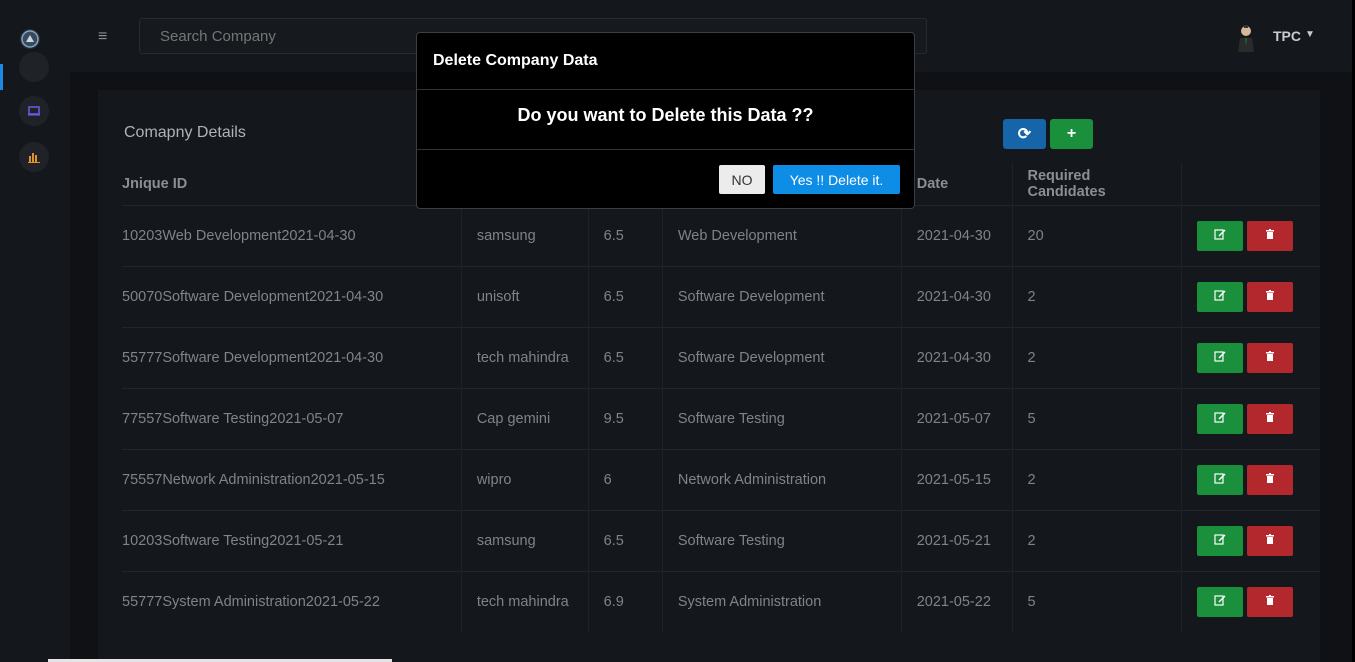  I want to click on cell-role: Web Development, so click(782, 236).